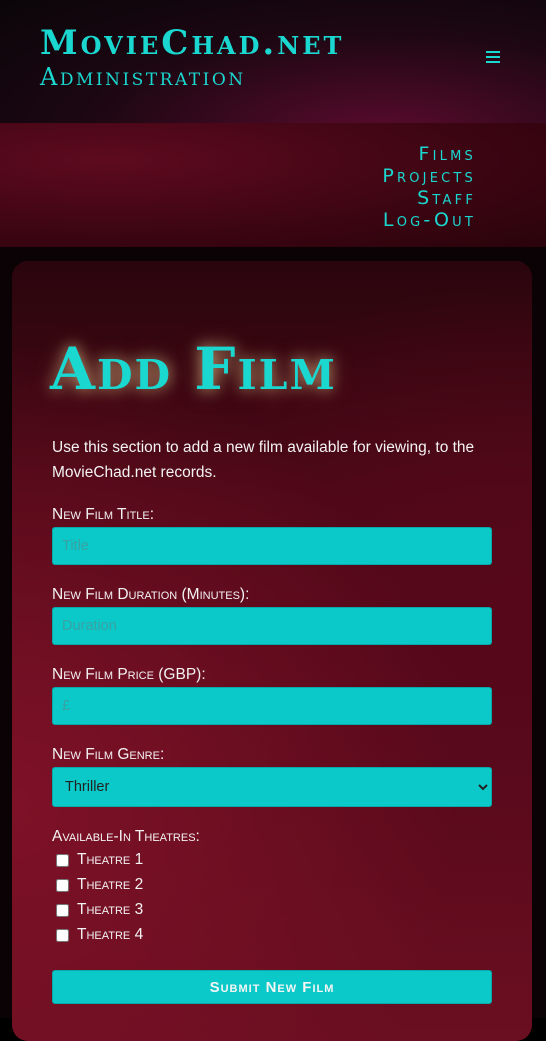 This screenshot has width=546, height=1041. What do you see at coordinates (151, 594) in the screenshot?
I see `film-duration-label: New Film Duration (Minutes):` at bounding box center [151, 594].